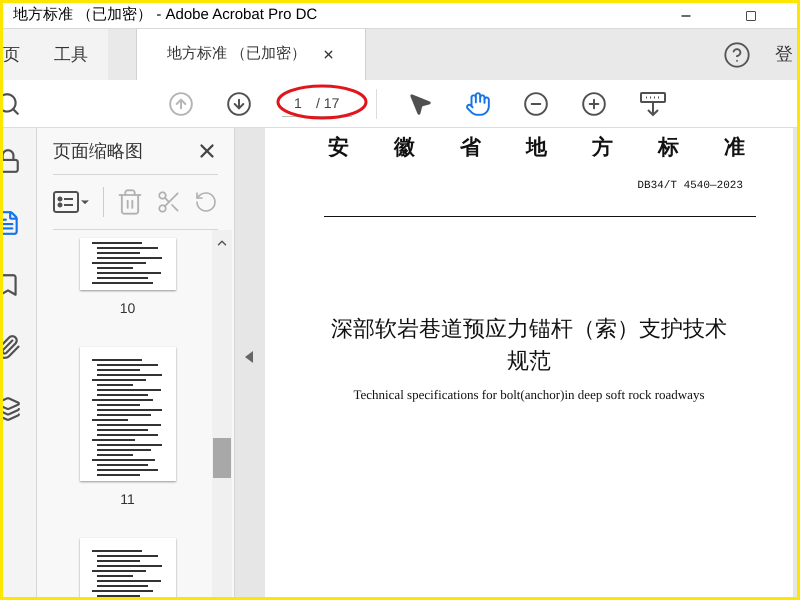 The image size is (800, 600). I want to click on scrollbar, so click(222, 413).